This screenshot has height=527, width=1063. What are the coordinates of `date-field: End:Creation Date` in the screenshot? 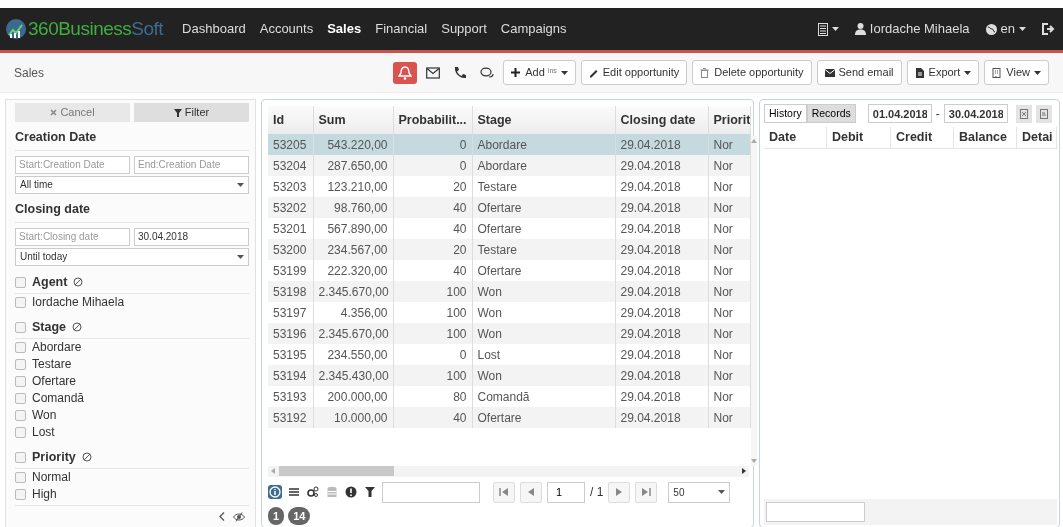 It's located at (191, 164).